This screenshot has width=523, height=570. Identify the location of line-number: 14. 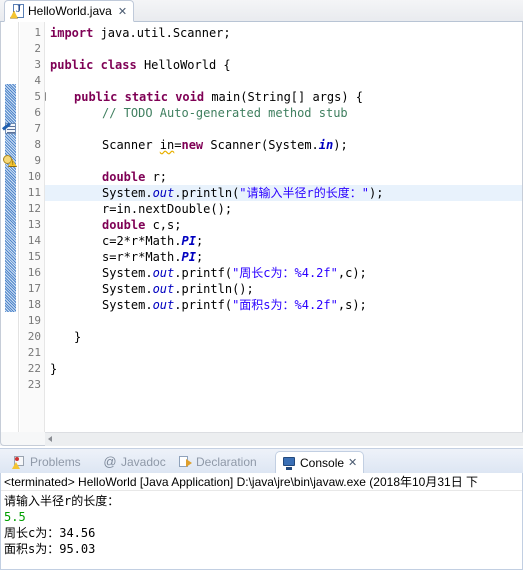
(34, 240).